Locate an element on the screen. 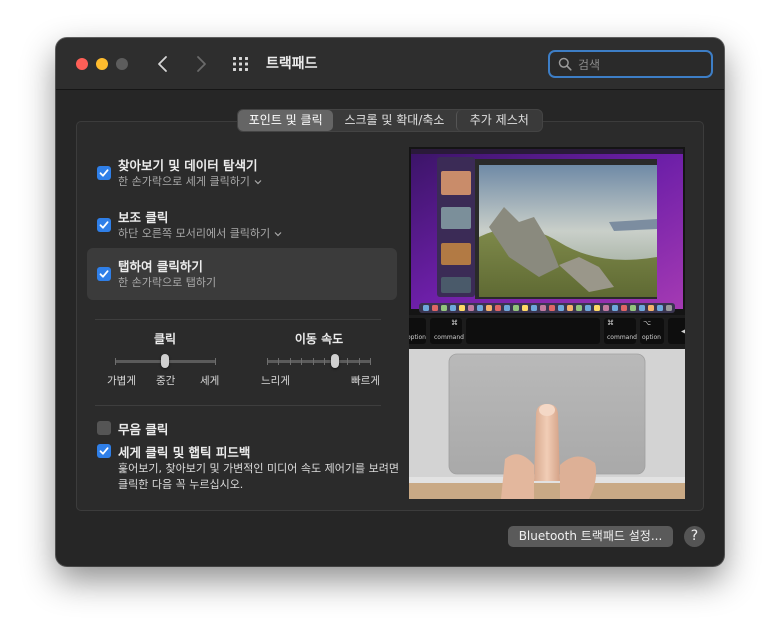 The image size is (780, 640). search-placeholder: 검색 is located at coordinates (589, 65).